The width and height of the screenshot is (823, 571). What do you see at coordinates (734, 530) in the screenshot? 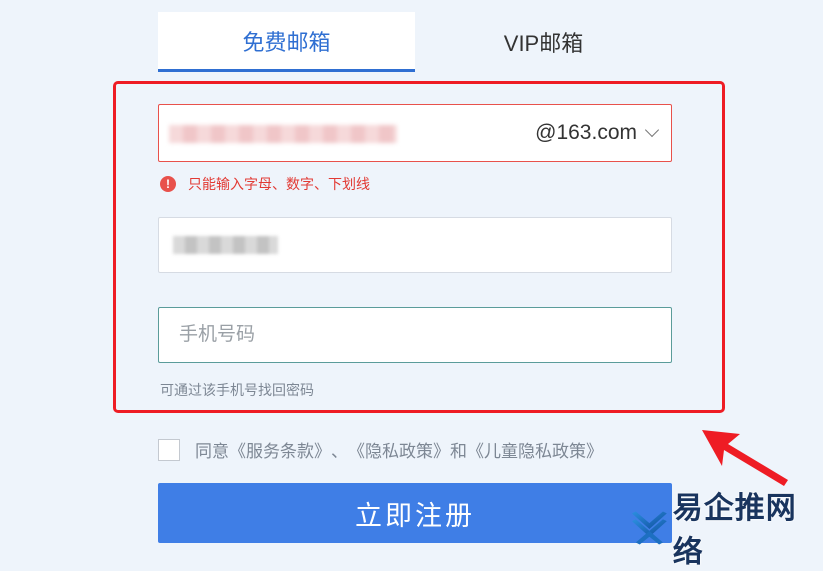
I see `watermark-text: 易企推网络` at bounding box center [734, 530].